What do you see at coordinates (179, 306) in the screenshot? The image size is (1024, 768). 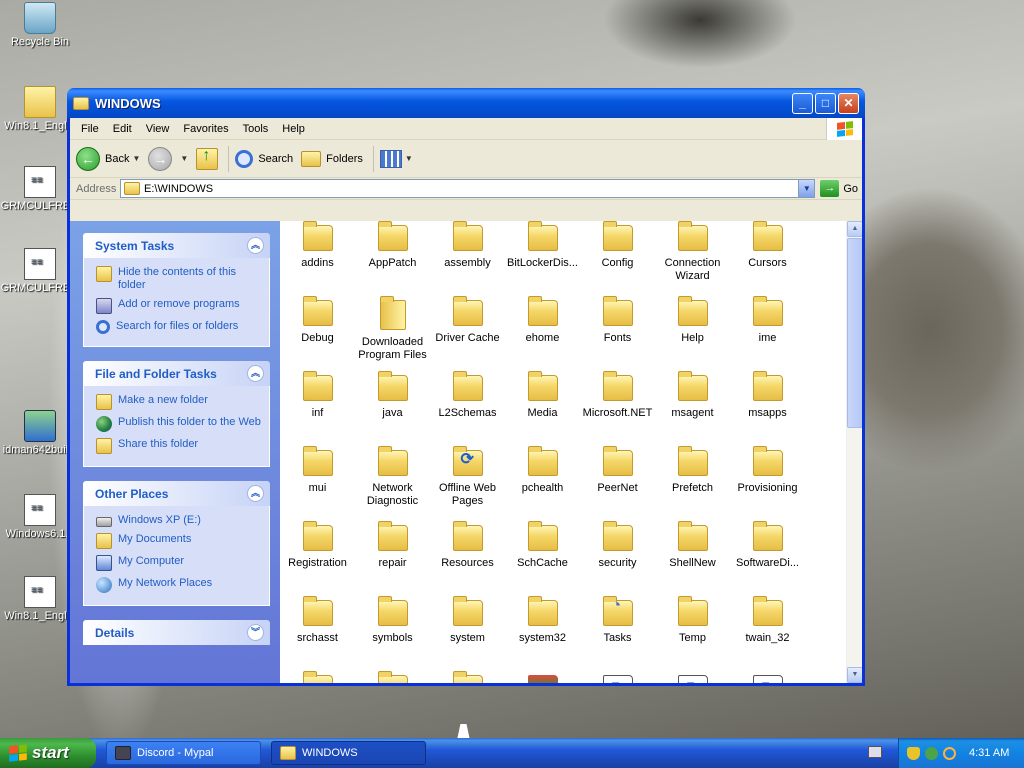 I see `task-link: Add or remove programs` at bounding box center [179, 306].